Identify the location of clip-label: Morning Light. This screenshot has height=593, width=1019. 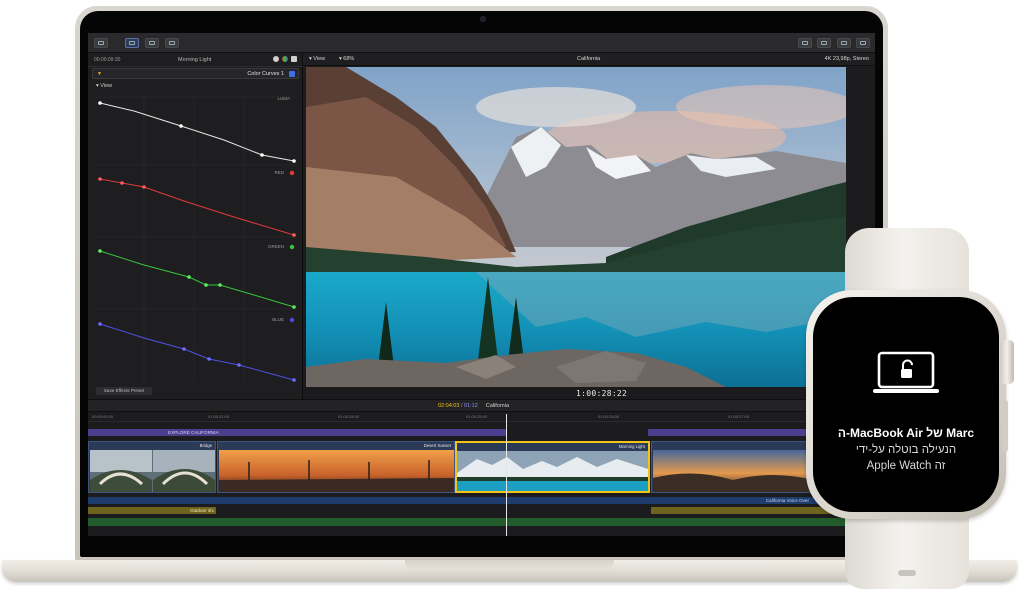
(631, 446).